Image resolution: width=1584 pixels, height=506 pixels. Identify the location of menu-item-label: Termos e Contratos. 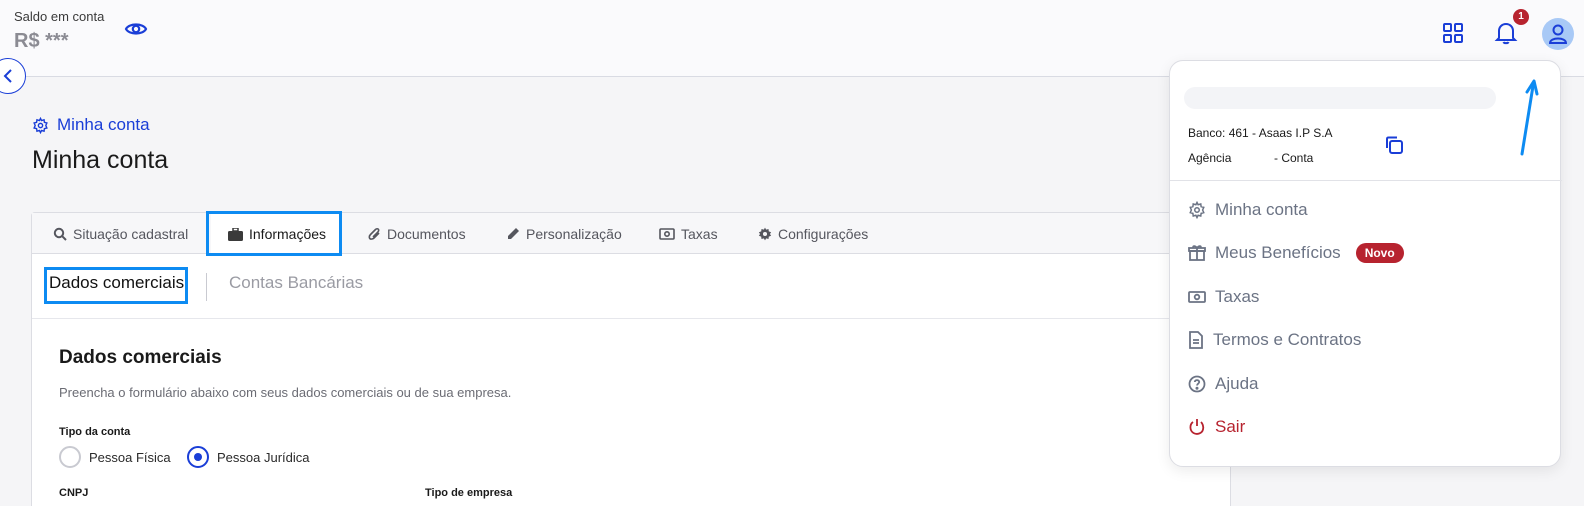
(1287, 339).